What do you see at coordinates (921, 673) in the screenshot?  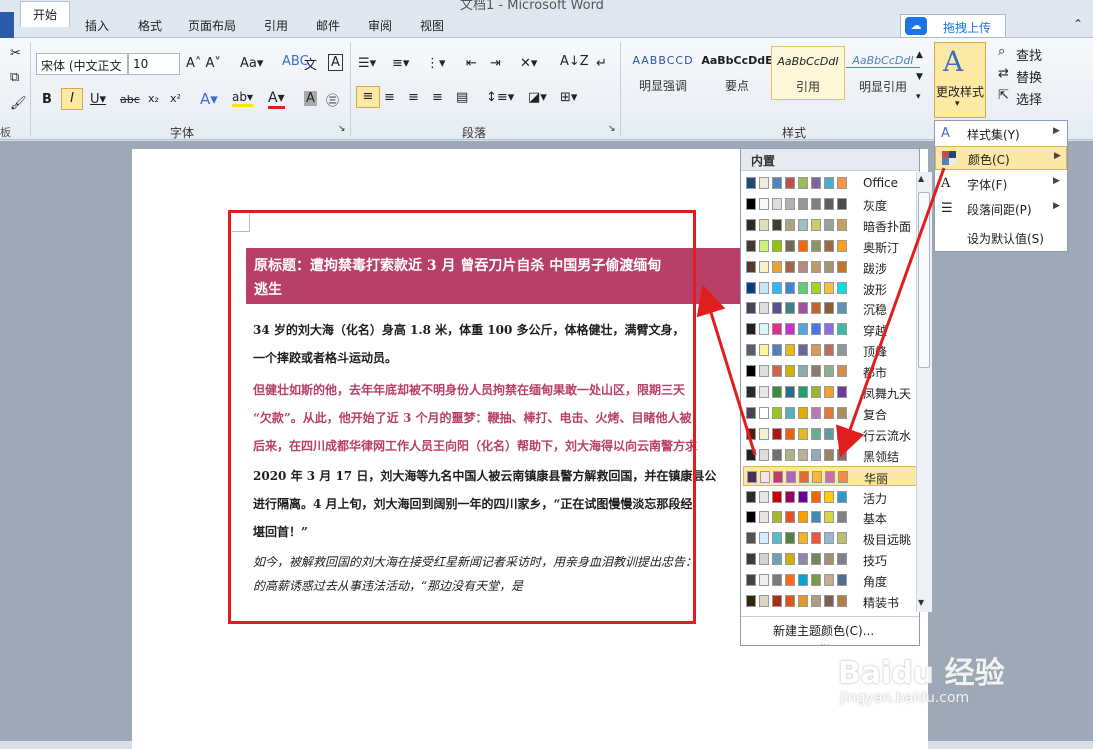 I see `watermark-logo: Baidu 经验` at bounding box center [921, 673].